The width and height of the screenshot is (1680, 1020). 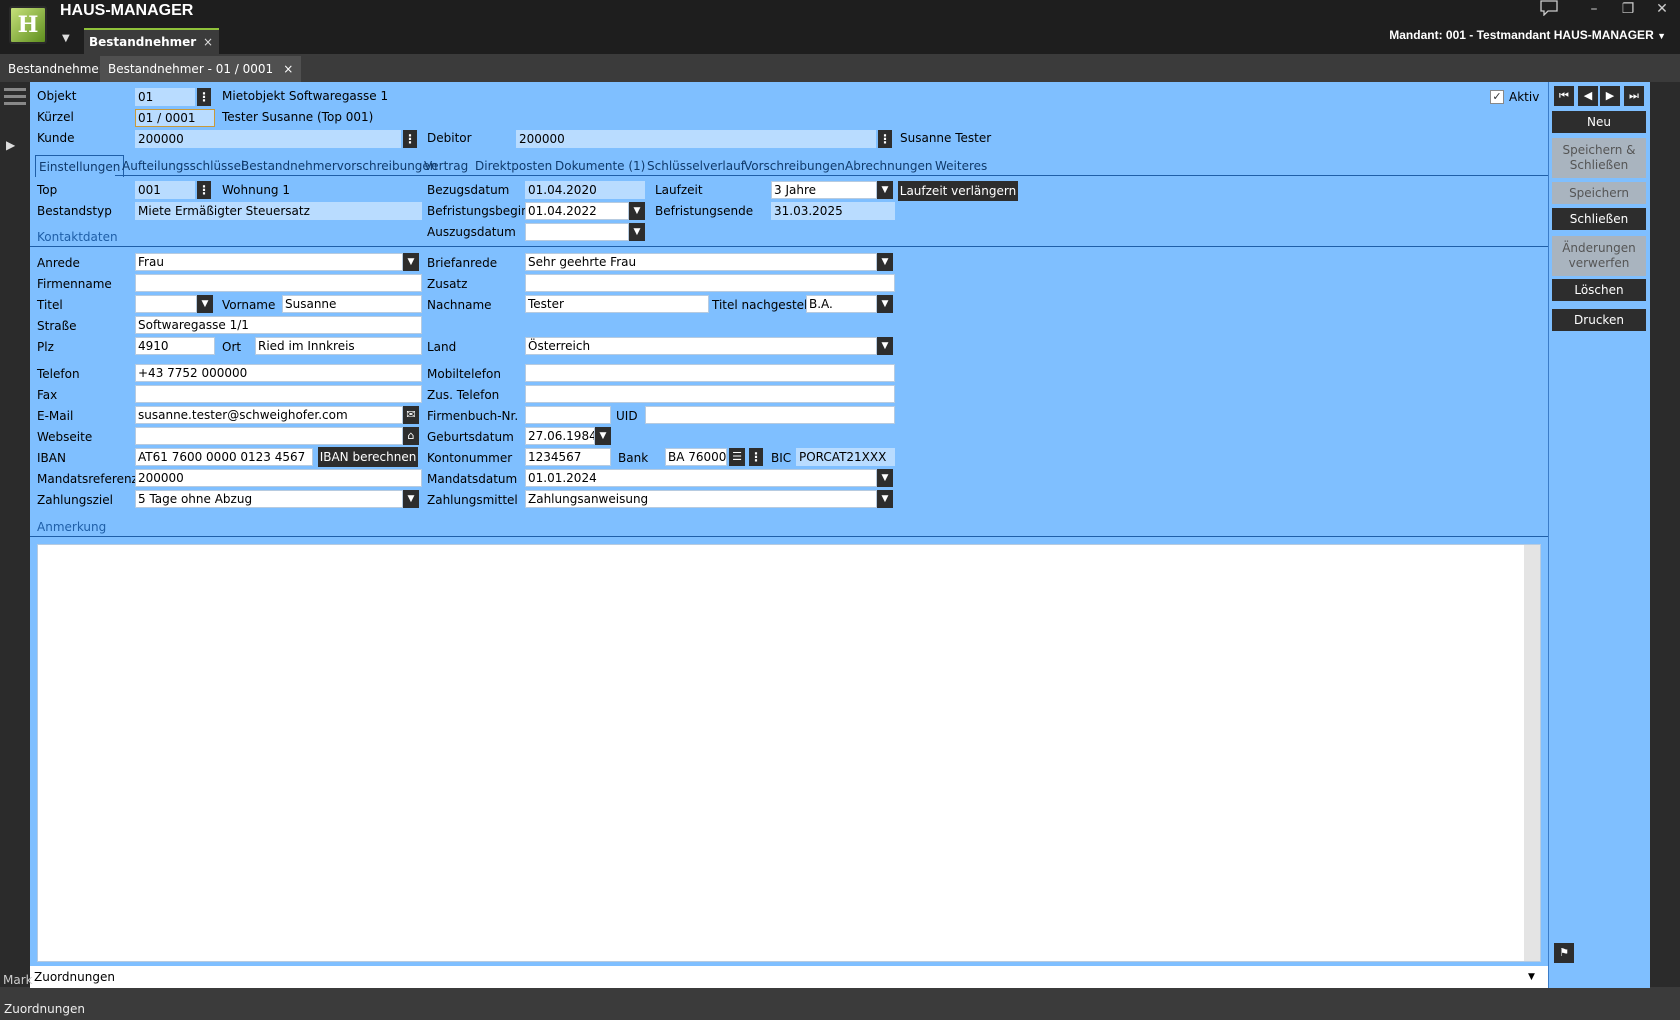 What do you see at coordinates (885, 139) in the screenshot?
I see `debitor-lookup-button: ⋮` at bounding box center [885, 139].